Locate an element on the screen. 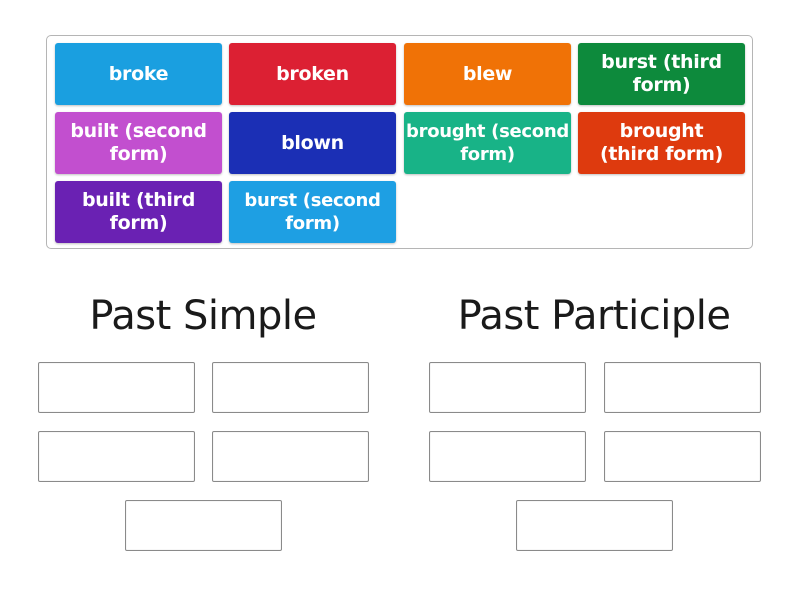 The width and height of the screenshot is (800, 600). tile-blown: blown is located at coordinates (312, 143).